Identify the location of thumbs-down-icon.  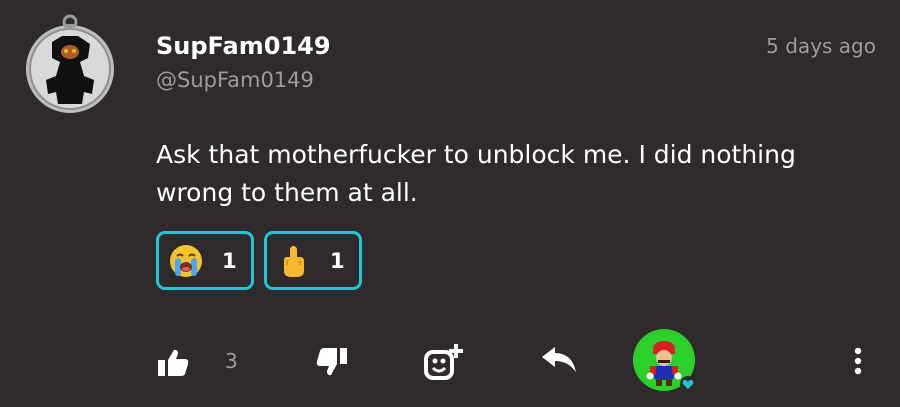
(331, 362).